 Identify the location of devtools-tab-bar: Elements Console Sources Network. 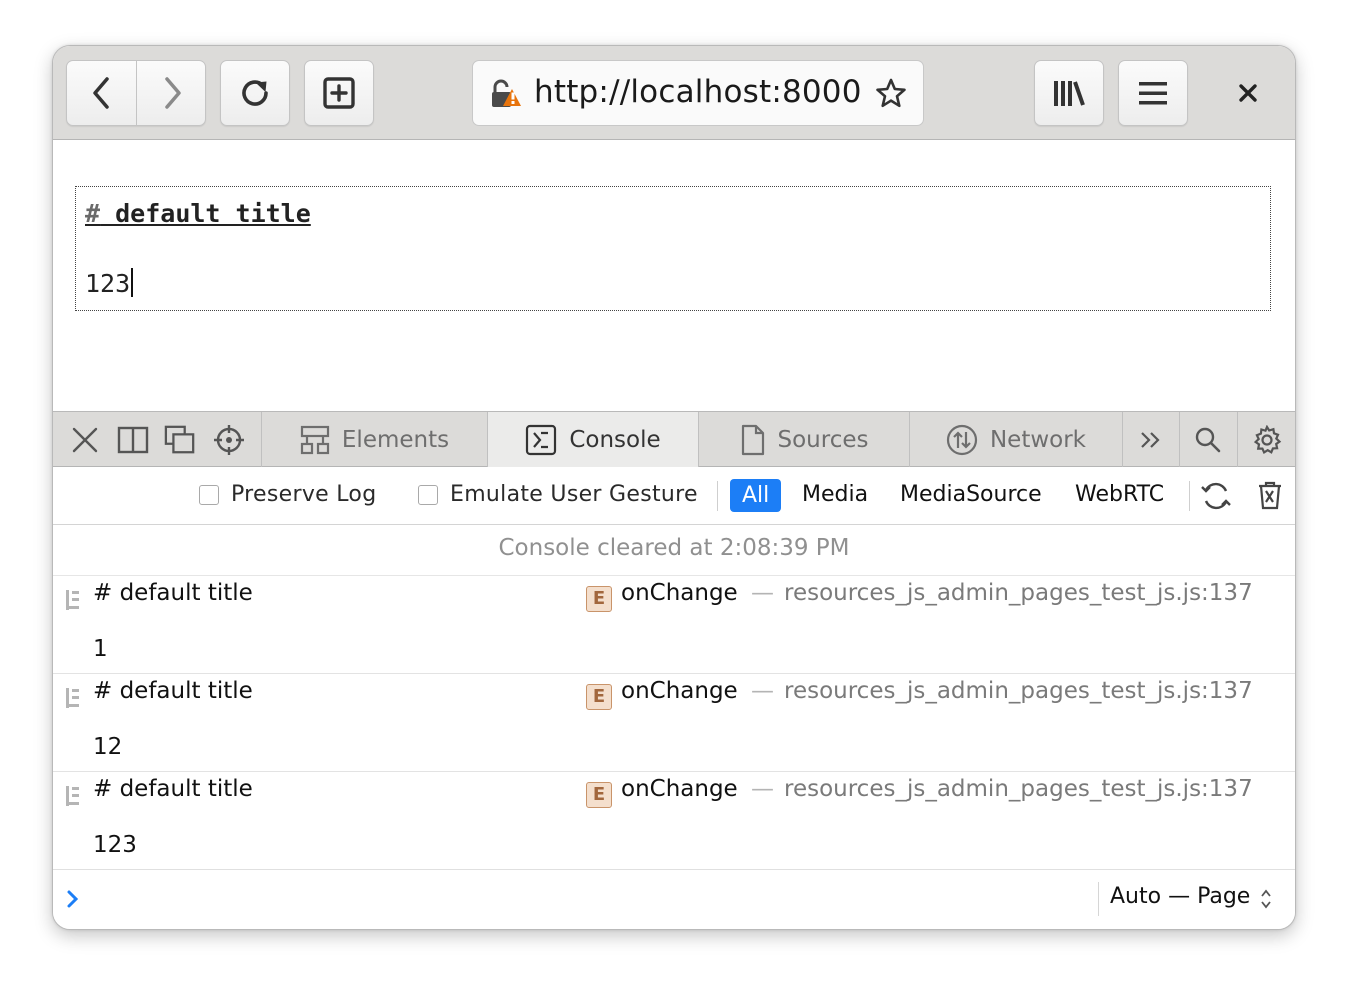
(674, 439).